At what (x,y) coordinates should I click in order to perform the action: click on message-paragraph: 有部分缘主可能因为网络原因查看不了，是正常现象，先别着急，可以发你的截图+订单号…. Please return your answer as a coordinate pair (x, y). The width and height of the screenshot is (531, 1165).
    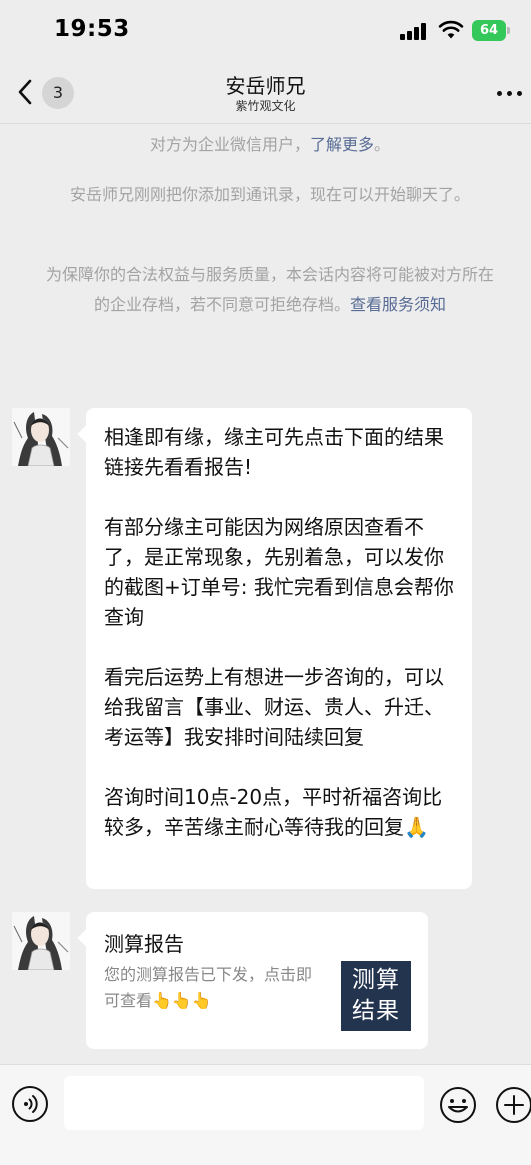
    Looking at the image, I should click on (279, 572).